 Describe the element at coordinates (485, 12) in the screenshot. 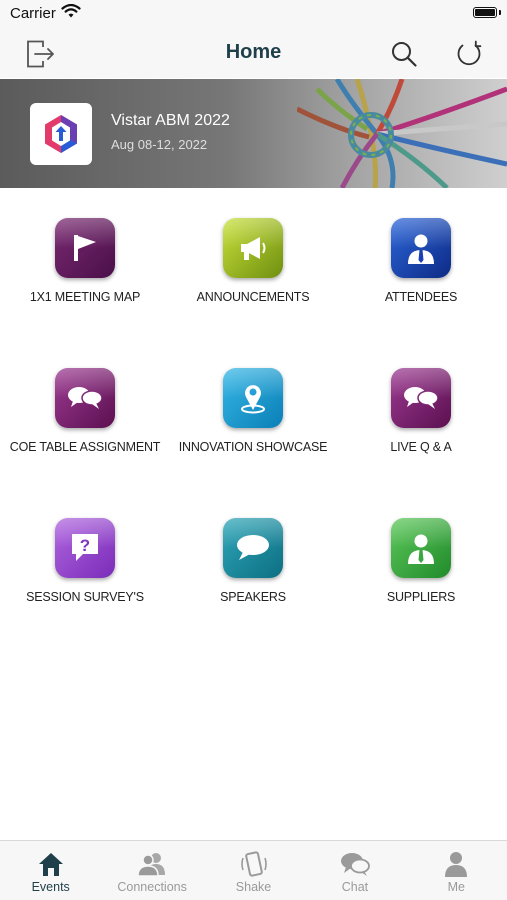

I see `battery-icon` at that location.